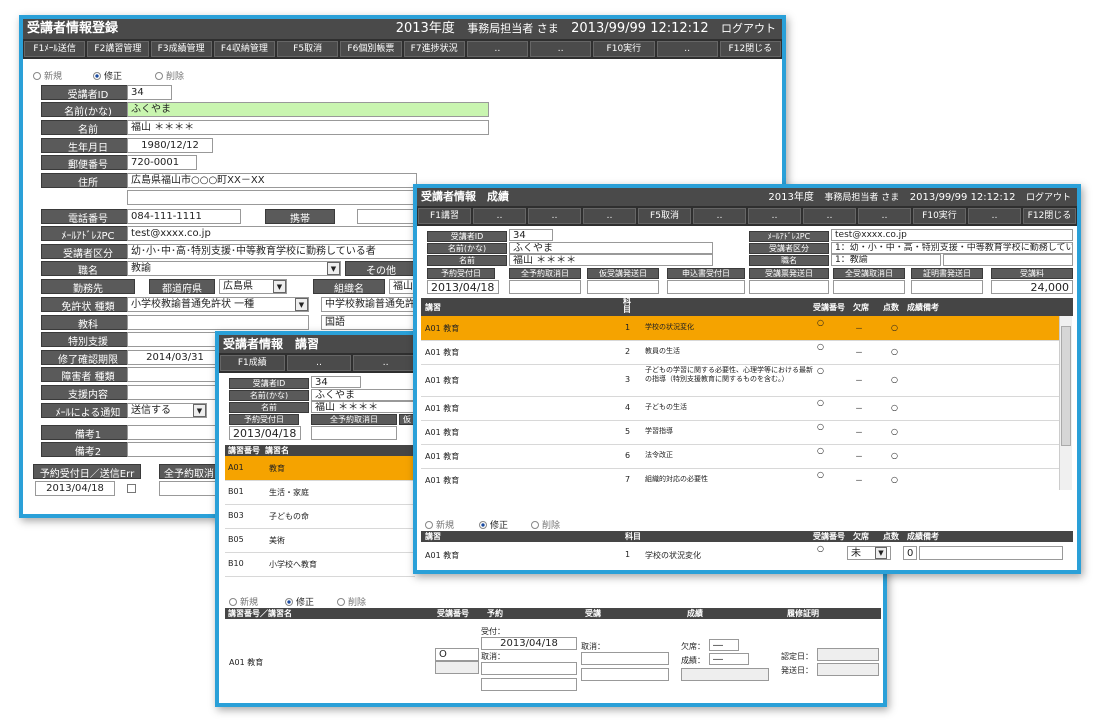  I want to click on table-row: A01 教育 4 子どもの生活 ○ － ○, so click(740, 408).